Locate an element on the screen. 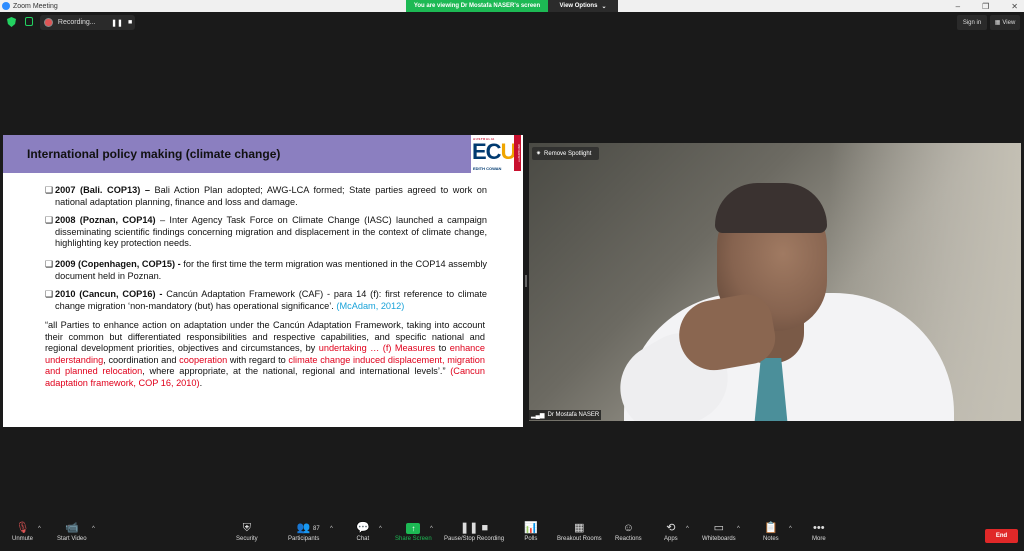 The width and height of the screenshot is (1024, 551). signal-strength-icon: ▂▄▆ is located at coordinates (538, 415).